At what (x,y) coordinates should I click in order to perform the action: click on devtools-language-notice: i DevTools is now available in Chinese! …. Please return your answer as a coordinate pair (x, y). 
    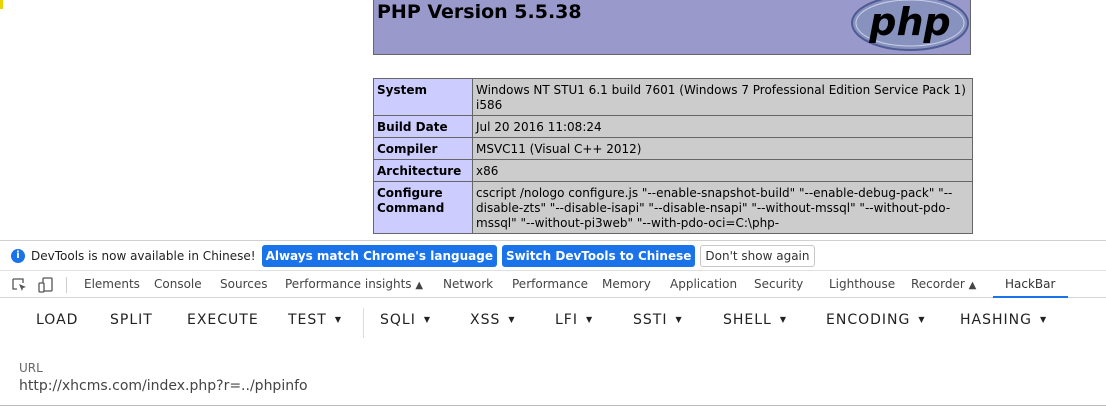
    Looking at the image, I should click on (553, 255).